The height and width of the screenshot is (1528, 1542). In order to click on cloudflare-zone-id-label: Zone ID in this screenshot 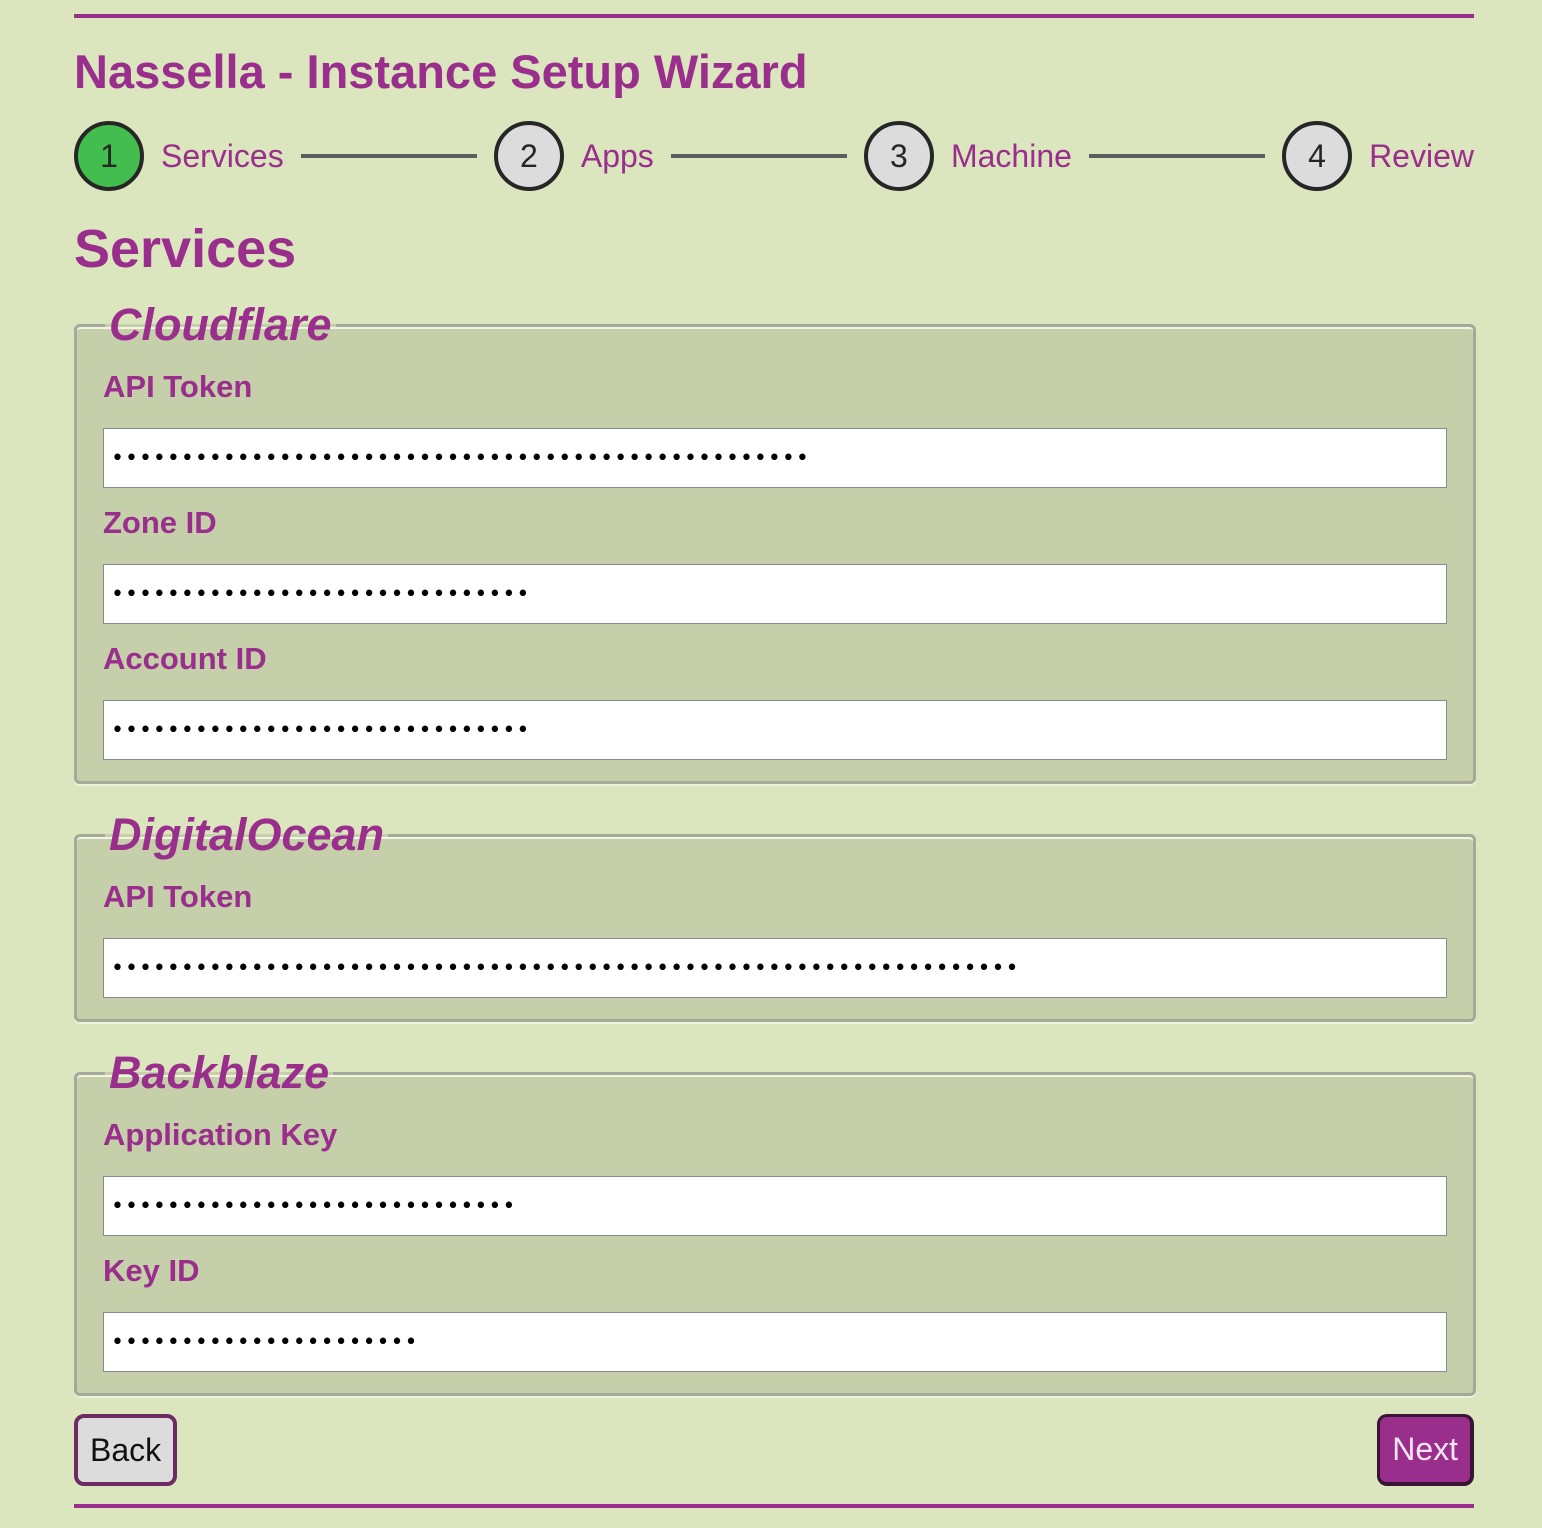, I will do `click(160, 522)`.